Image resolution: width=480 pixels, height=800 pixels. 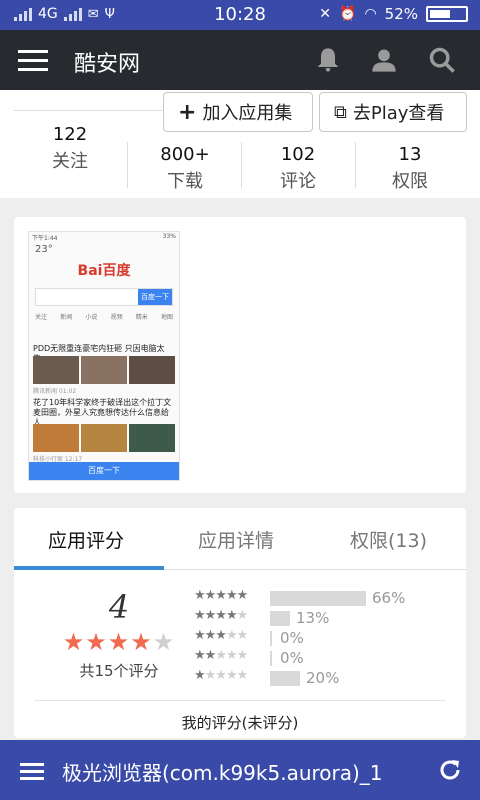 I want to click on screenshot-status-battery: 33%, so click(x=169, y=236).